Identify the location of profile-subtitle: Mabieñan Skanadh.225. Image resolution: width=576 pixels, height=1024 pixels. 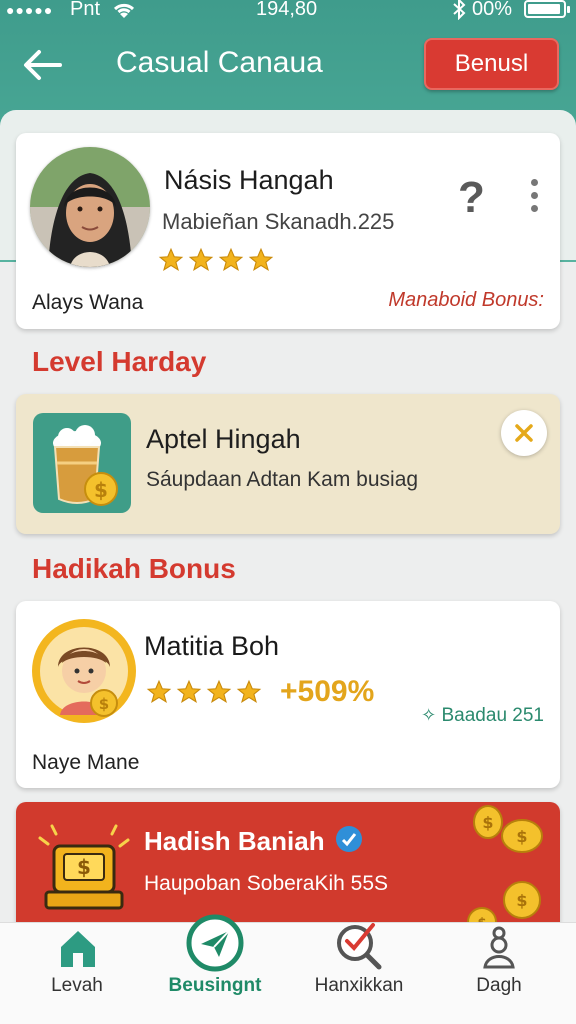
(278, 221).